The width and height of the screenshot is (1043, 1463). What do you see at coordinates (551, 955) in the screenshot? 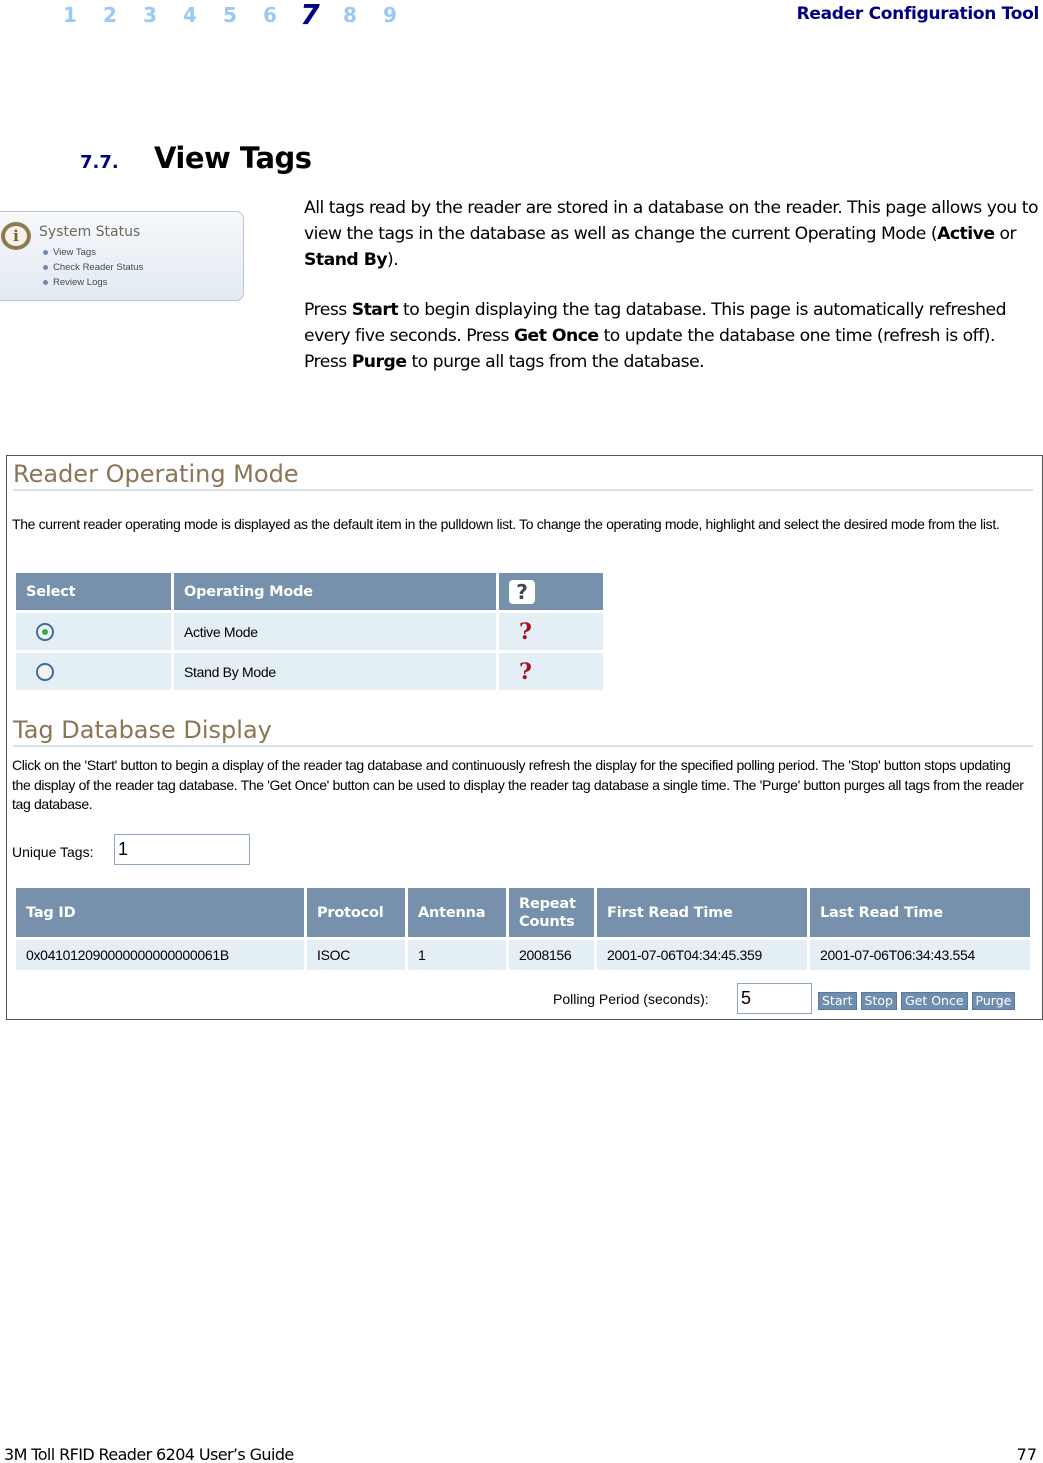
I see `repeat-counts-cell: 2008156` at bounding box center [551, 955].